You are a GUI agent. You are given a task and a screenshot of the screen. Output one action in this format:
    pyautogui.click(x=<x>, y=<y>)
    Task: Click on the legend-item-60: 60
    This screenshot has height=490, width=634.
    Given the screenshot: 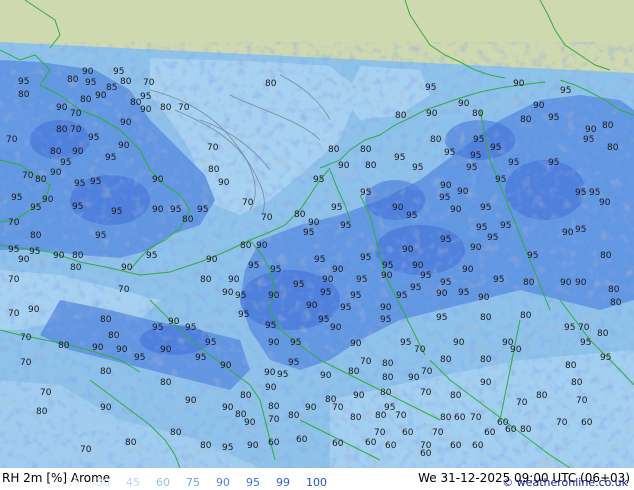 What is the action you would take?
    pyautogui.click(x=163, y=482)
    